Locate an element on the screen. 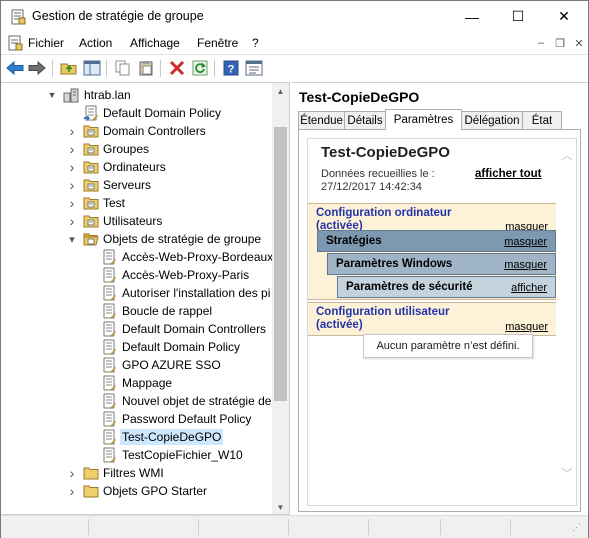 The width and height of the screenshot is (589, 538). mdi-close-button: ✕ is located at coordinates (579, 43).